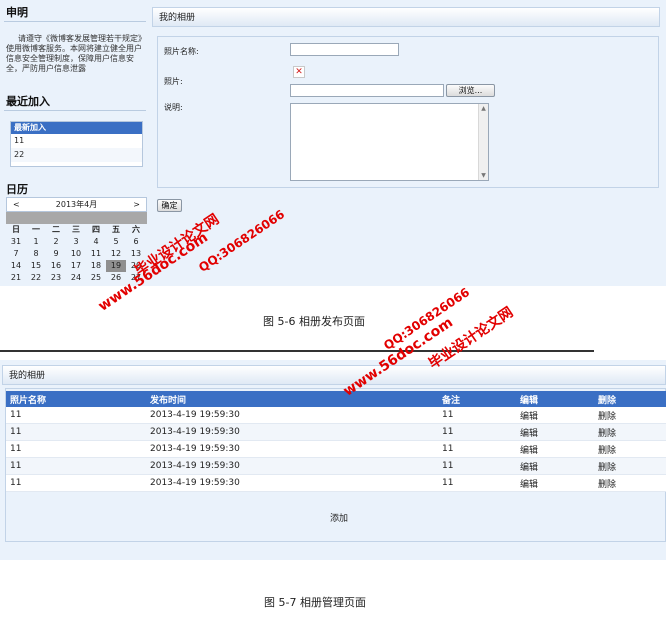  Describe the element at coordinates (96, 278) in the screenshot. I see `calendar-day: 25` at that location.